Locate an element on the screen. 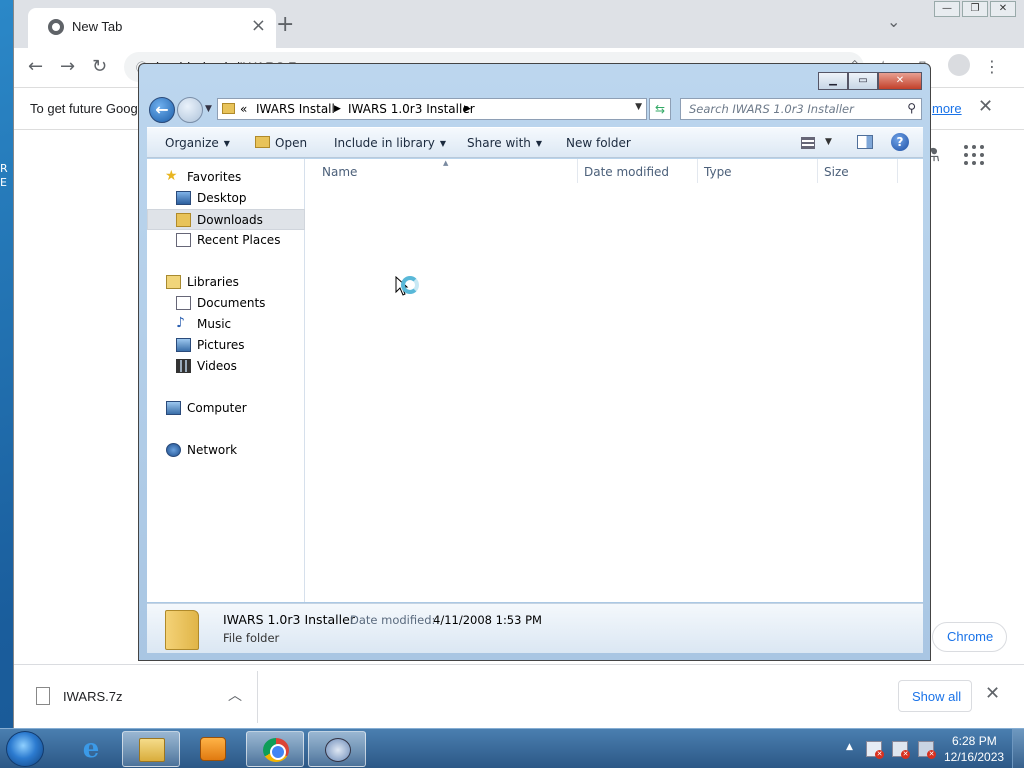  downloads-folder-icon is located at coordinates (183, 220).